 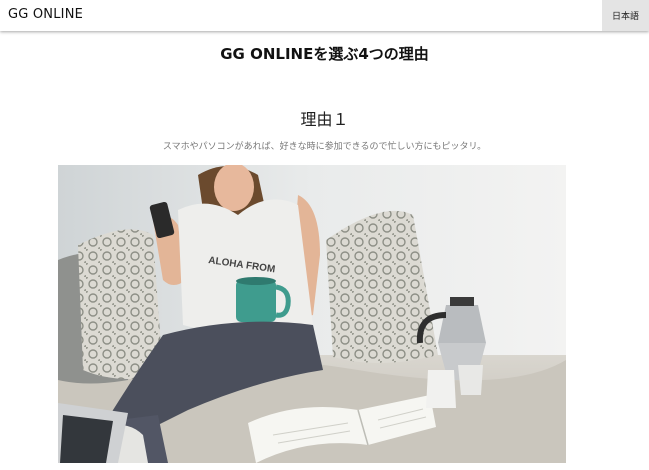 What do you see at coordinates (324, 15) in the screenshot?
I see `top-navbar: GG ONLINE 日本語` at bounding box center [324, 15].